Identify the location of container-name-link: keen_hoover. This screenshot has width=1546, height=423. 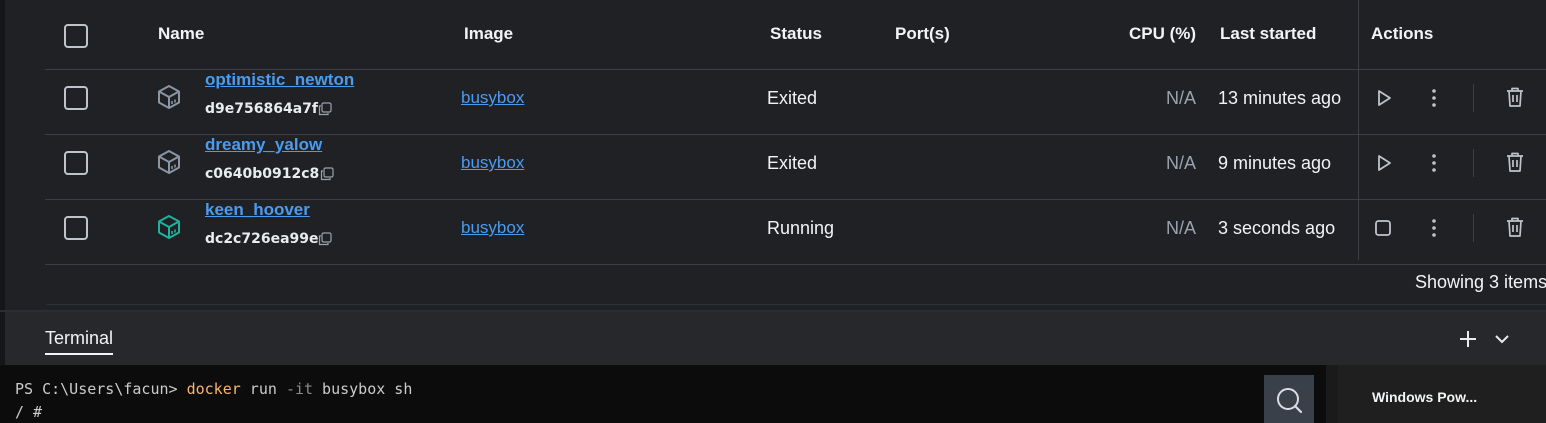
(257, 210).